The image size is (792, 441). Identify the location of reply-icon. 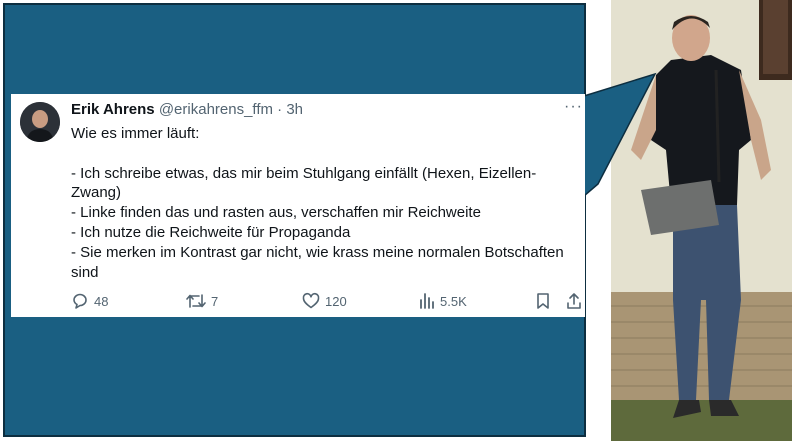
(80, 301).